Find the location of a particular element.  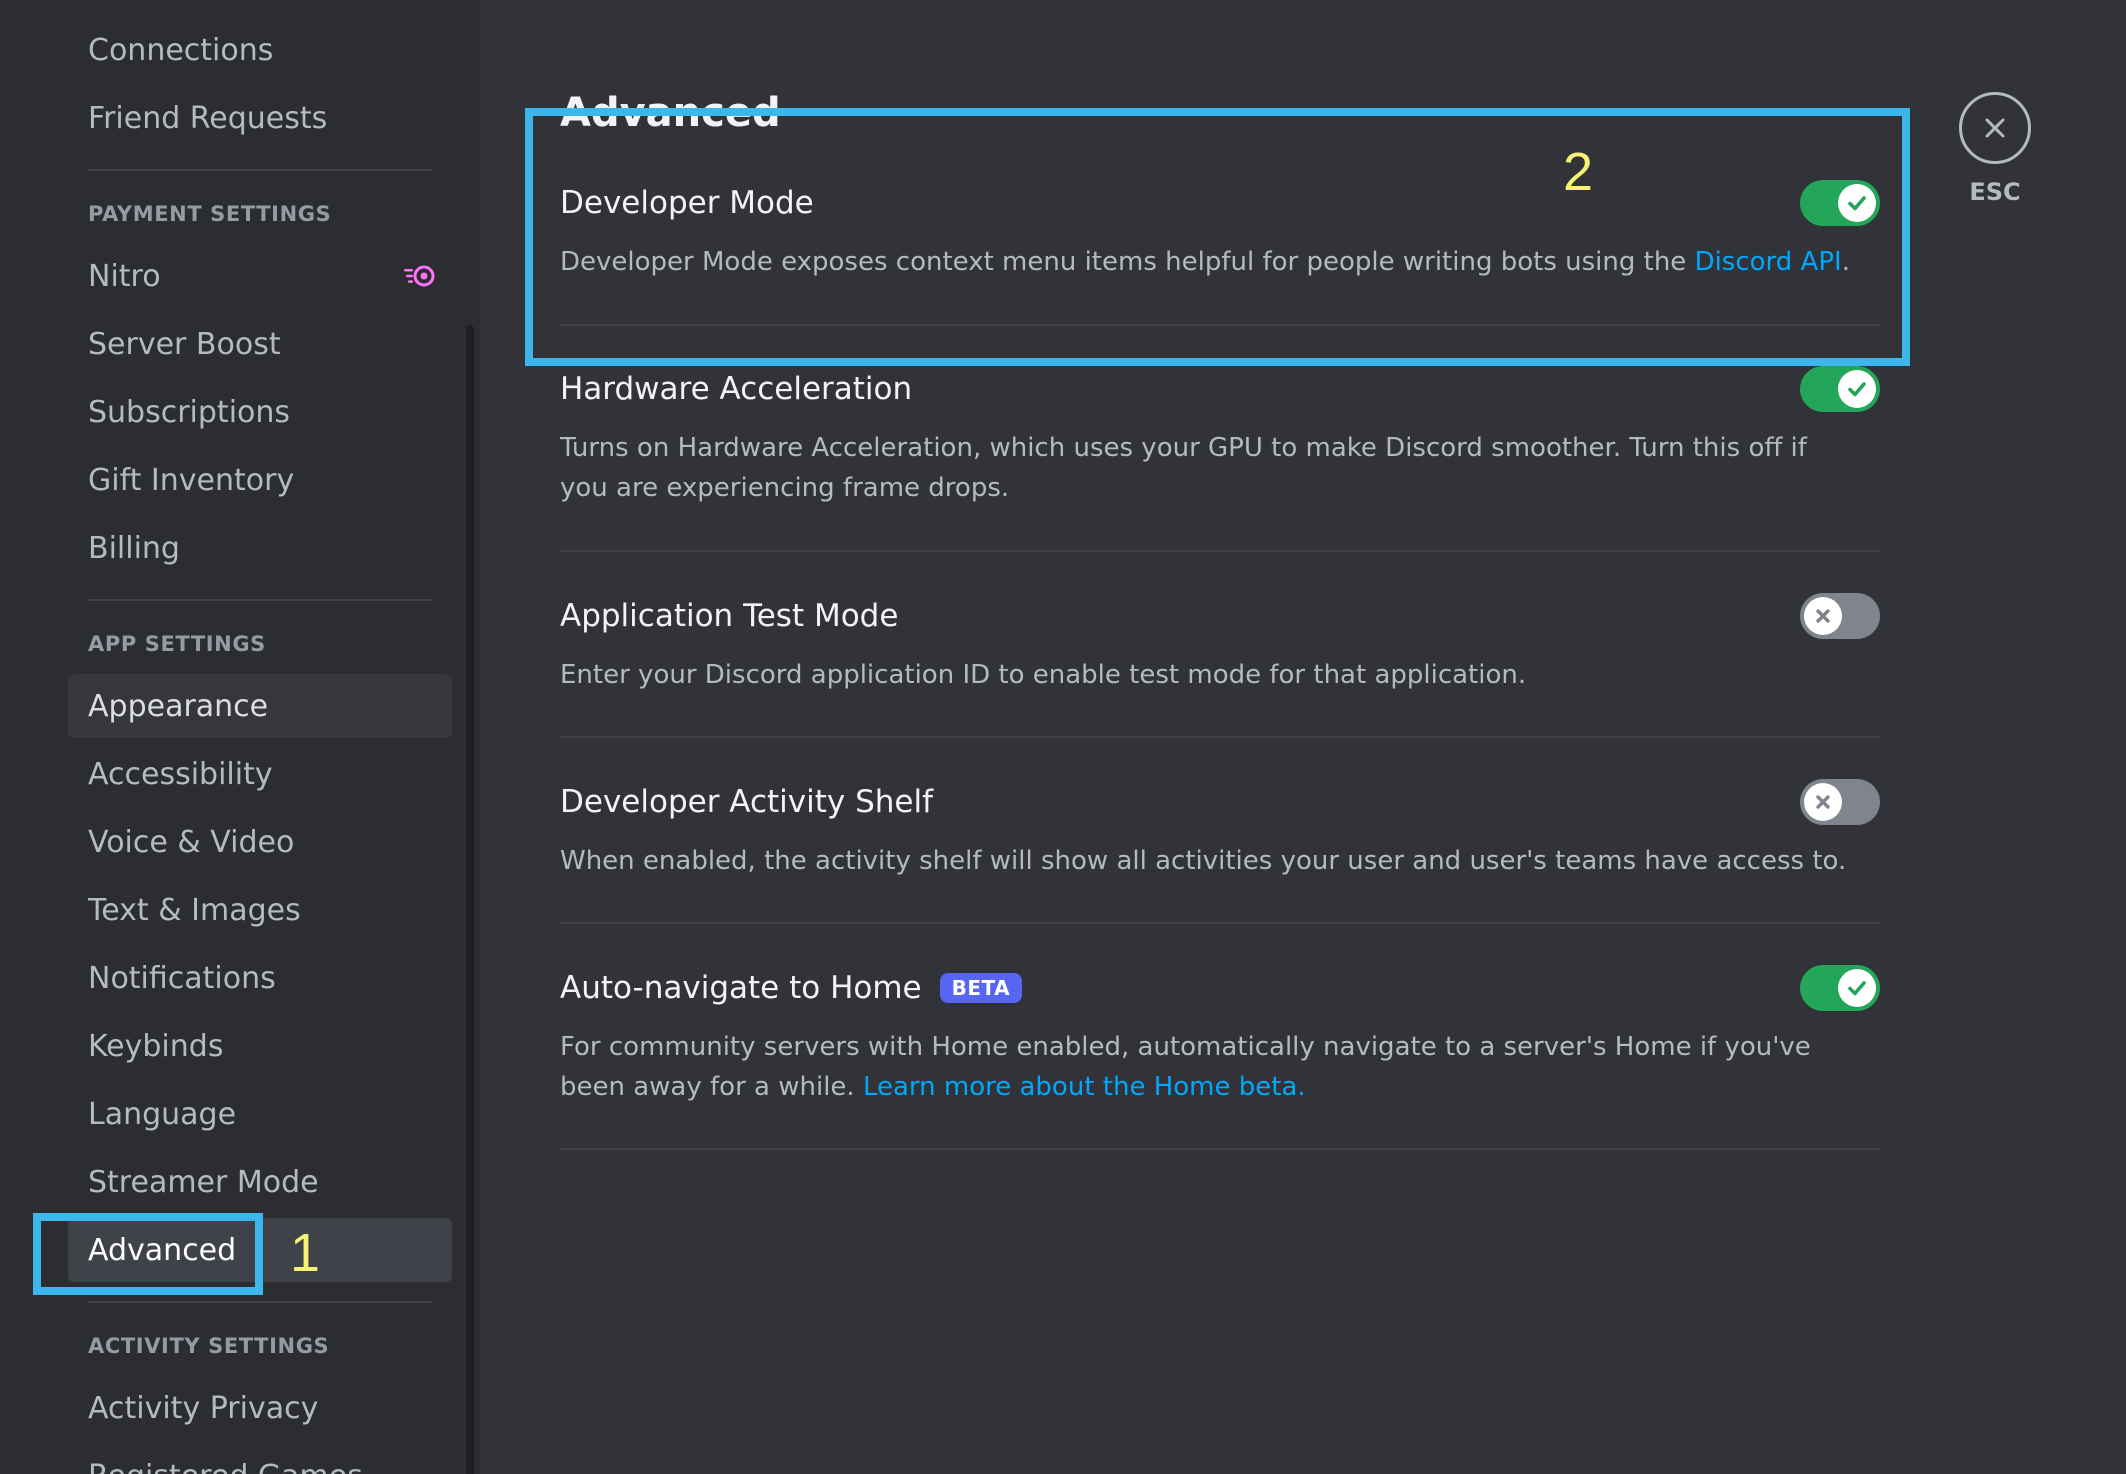

sidebar-item-text-images: Text & Images is located at coordinates (260, 910).